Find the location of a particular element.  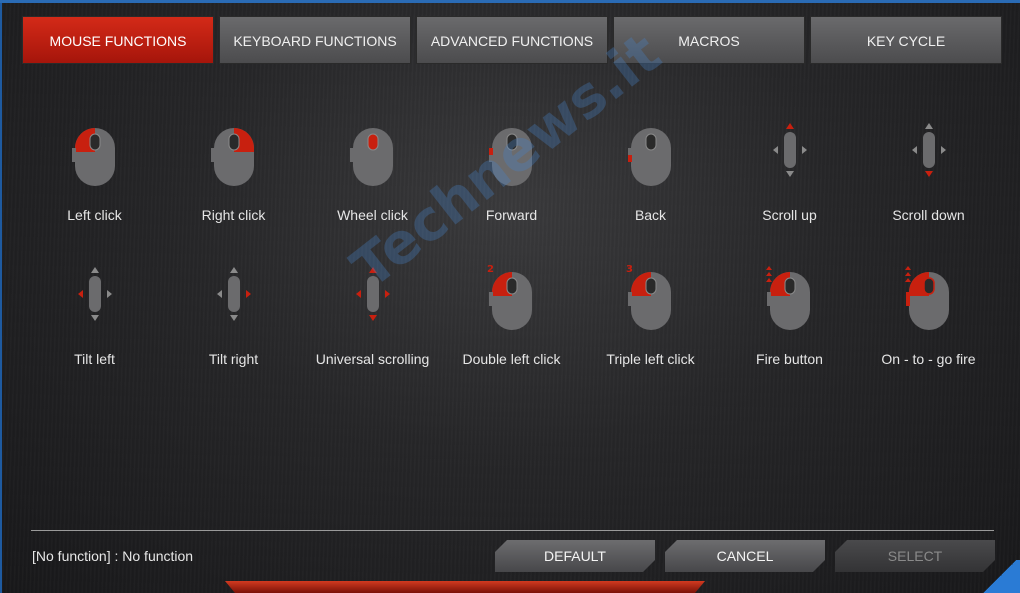

corner-accent is located at coordinates (1000, 576).